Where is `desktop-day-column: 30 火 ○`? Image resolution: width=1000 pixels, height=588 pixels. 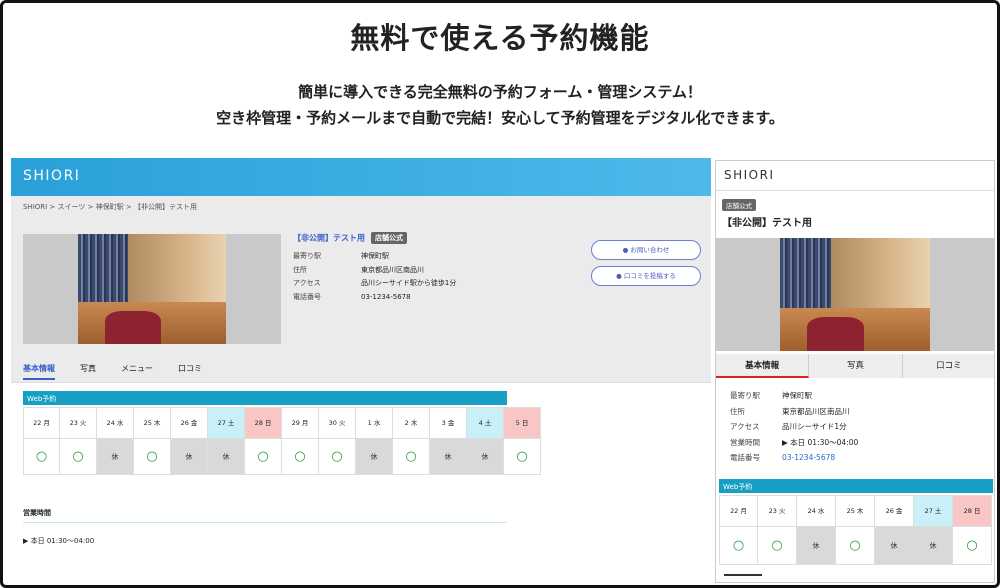 desktop-day-column: 30 火 ○ is located at coordinates (337, 441).